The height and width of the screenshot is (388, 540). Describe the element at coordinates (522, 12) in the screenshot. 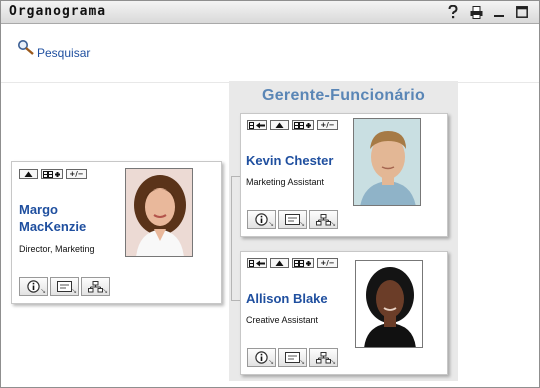

I see `maximize-icon` at that location.